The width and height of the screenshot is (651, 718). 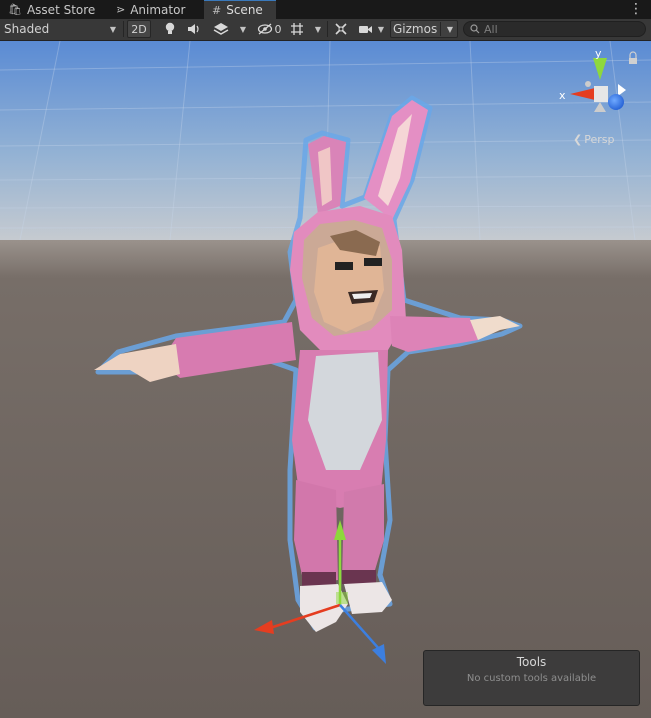 I want to click on layers-effects-icon, so click(x=221, y=29).